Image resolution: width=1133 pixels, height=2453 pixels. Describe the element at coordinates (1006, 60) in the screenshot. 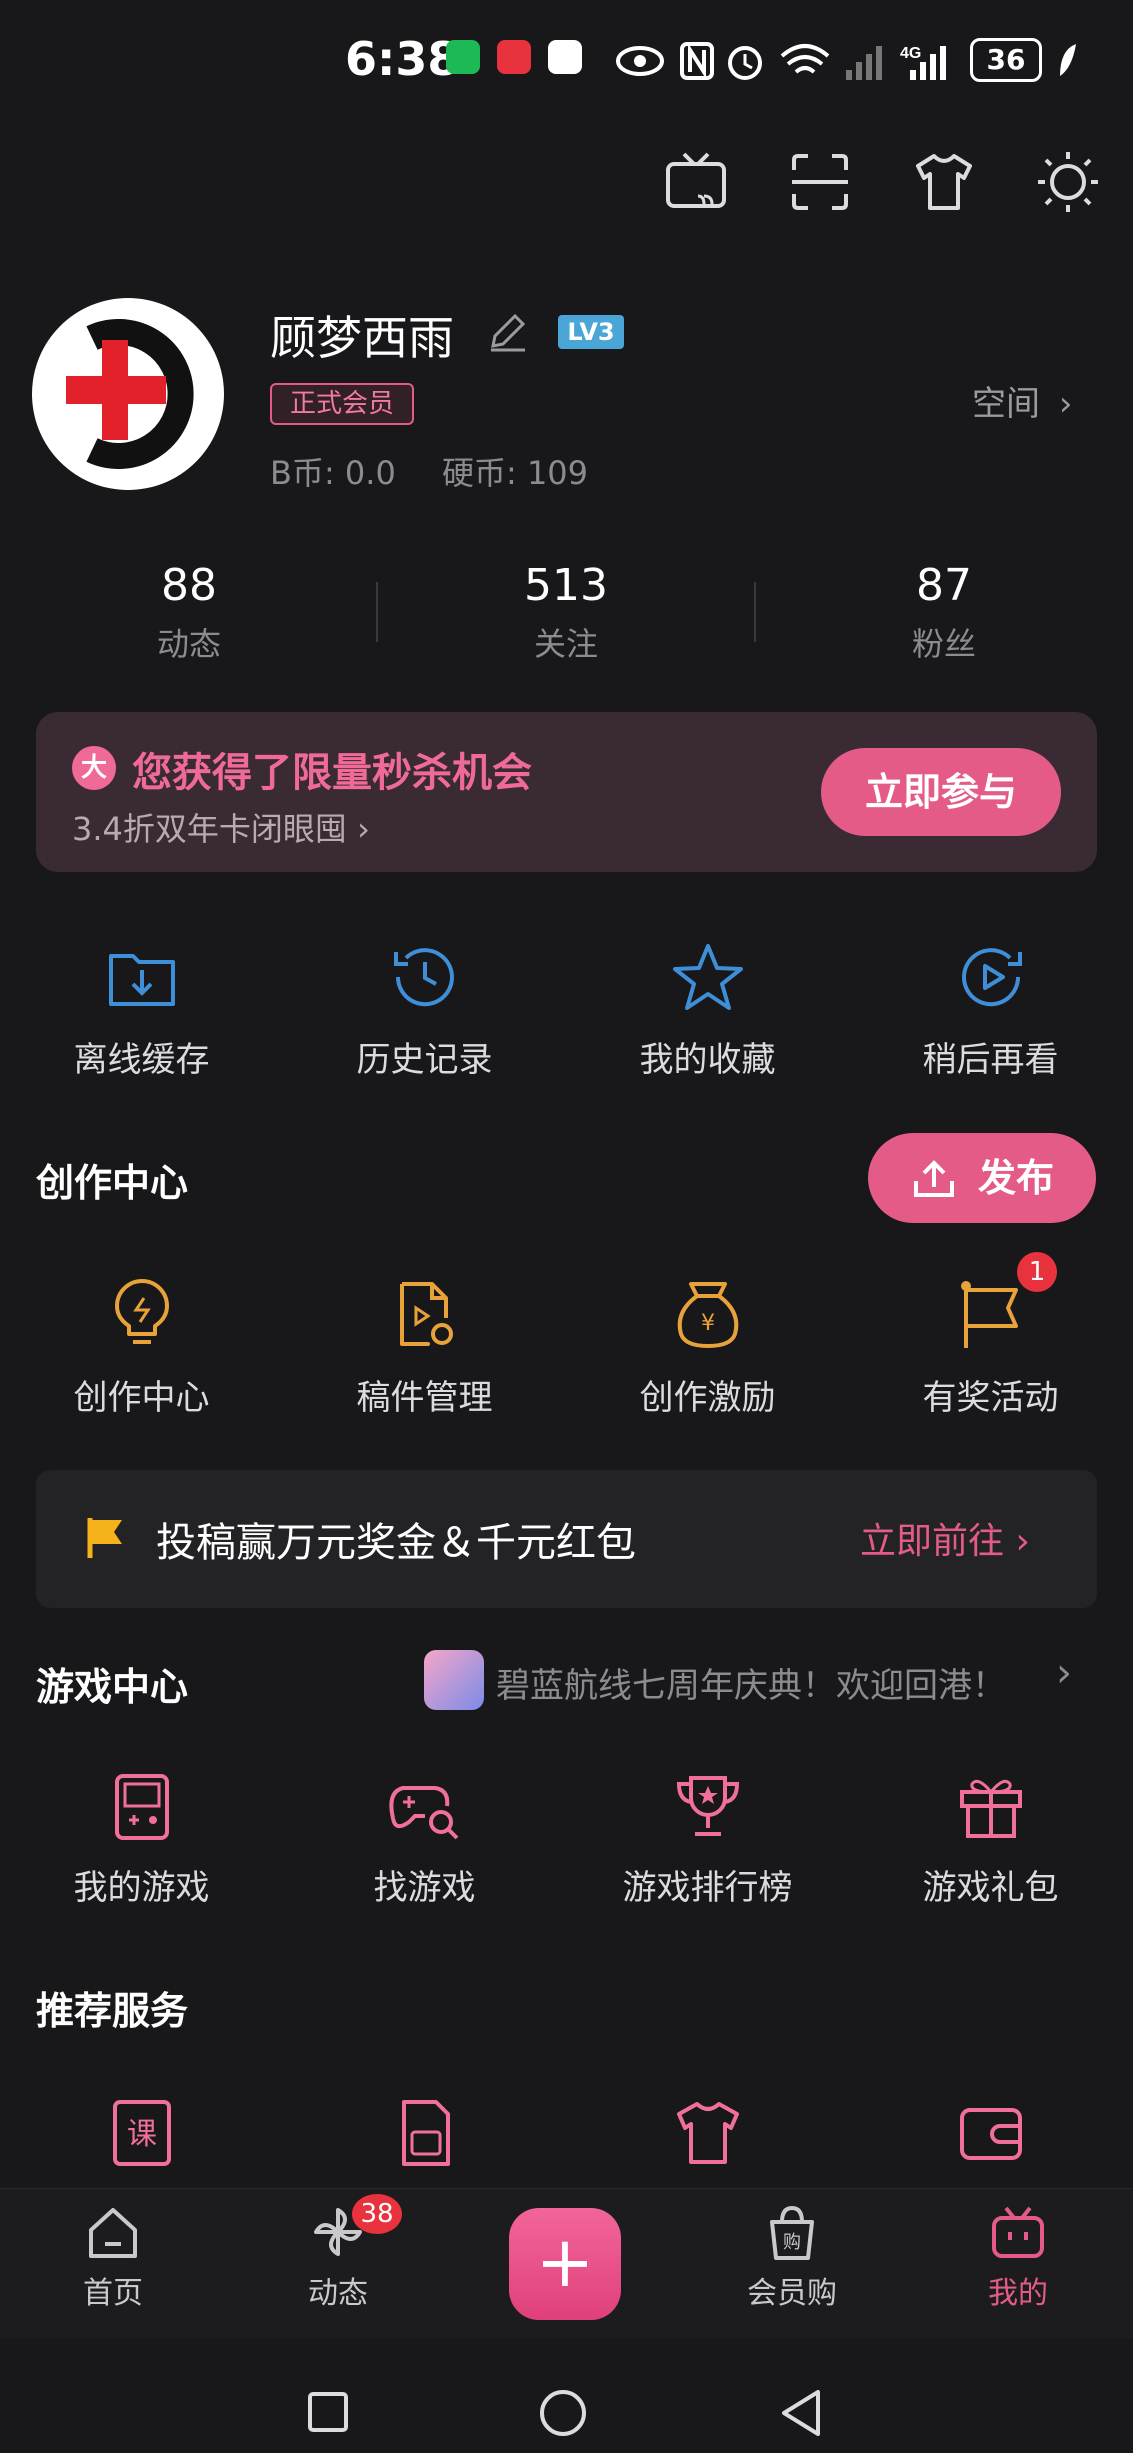

I see `battery-indicator: 36` at that location.